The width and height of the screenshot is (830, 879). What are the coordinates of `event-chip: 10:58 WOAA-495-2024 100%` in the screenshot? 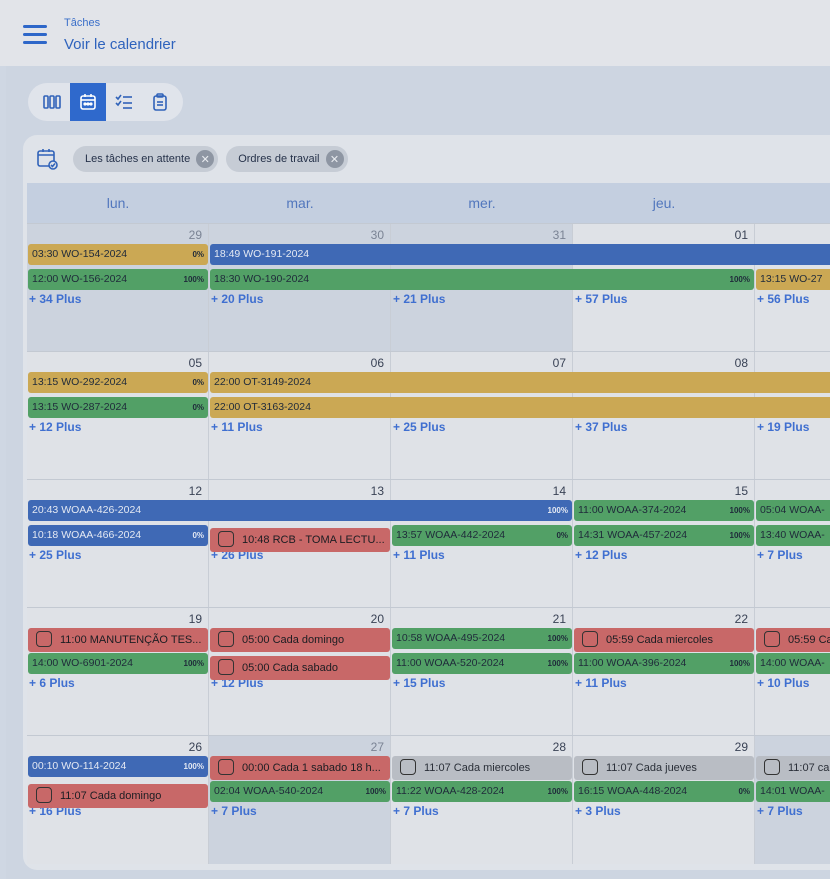 It's located at (482, 638).